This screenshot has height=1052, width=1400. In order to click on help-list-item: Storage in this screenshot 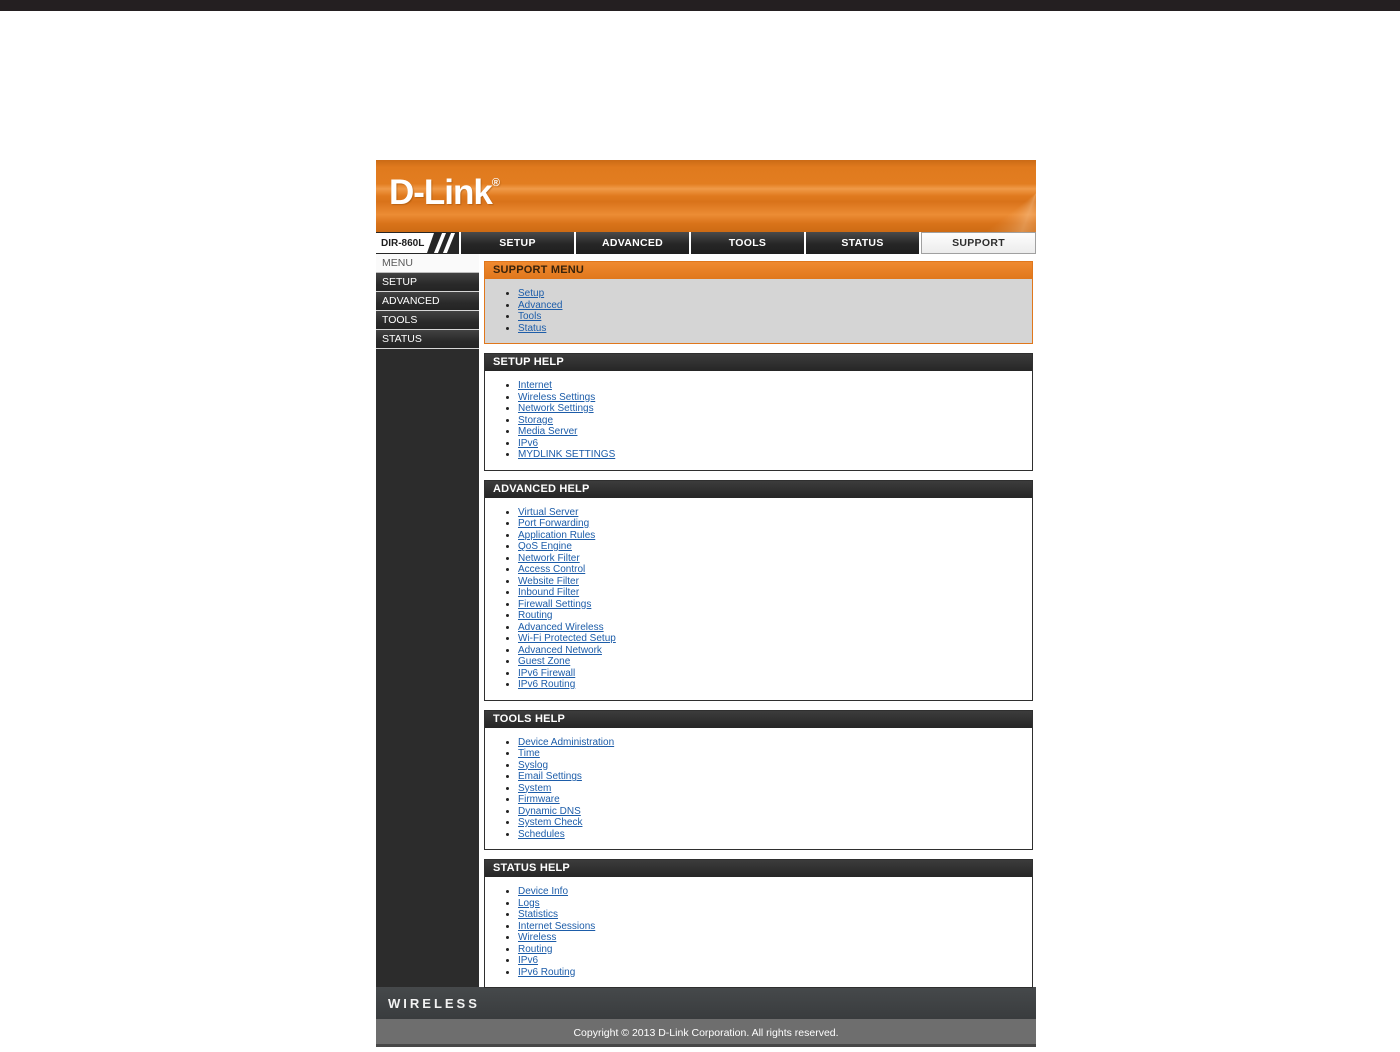, I will do `click(770, 421)`.